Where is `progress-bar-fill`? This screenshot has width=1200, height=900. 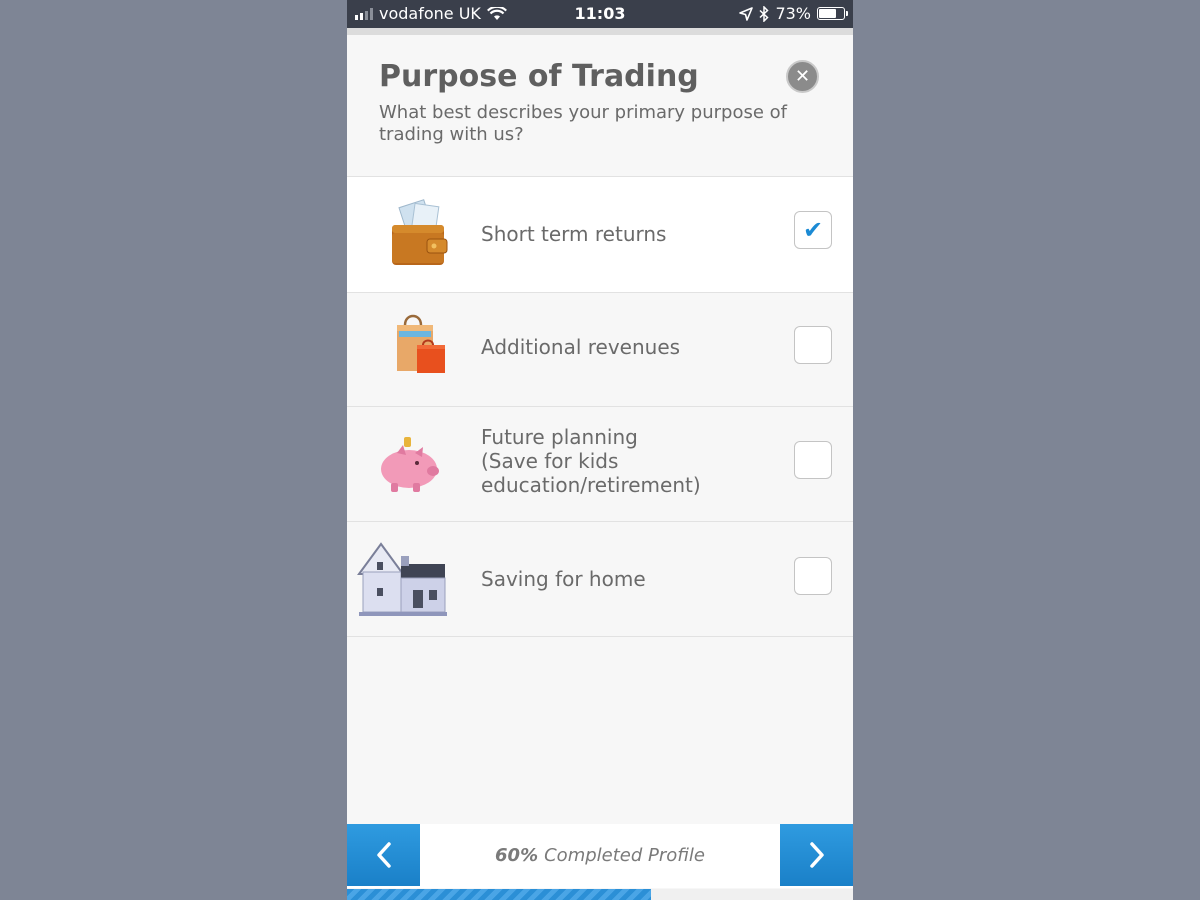
progress-bar-fill is located at coordinates (499, 894).